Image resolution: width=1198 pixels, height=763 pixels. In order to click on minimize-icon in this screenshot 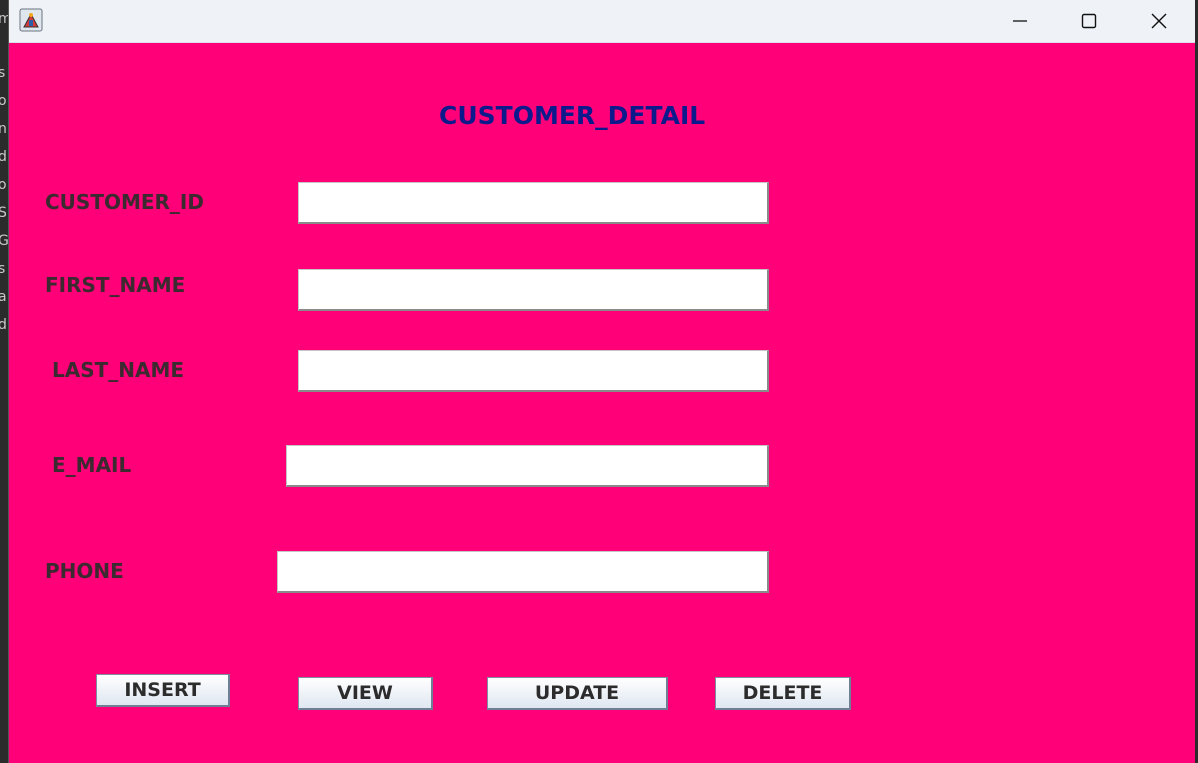, I will do `click(1020, 21)`.